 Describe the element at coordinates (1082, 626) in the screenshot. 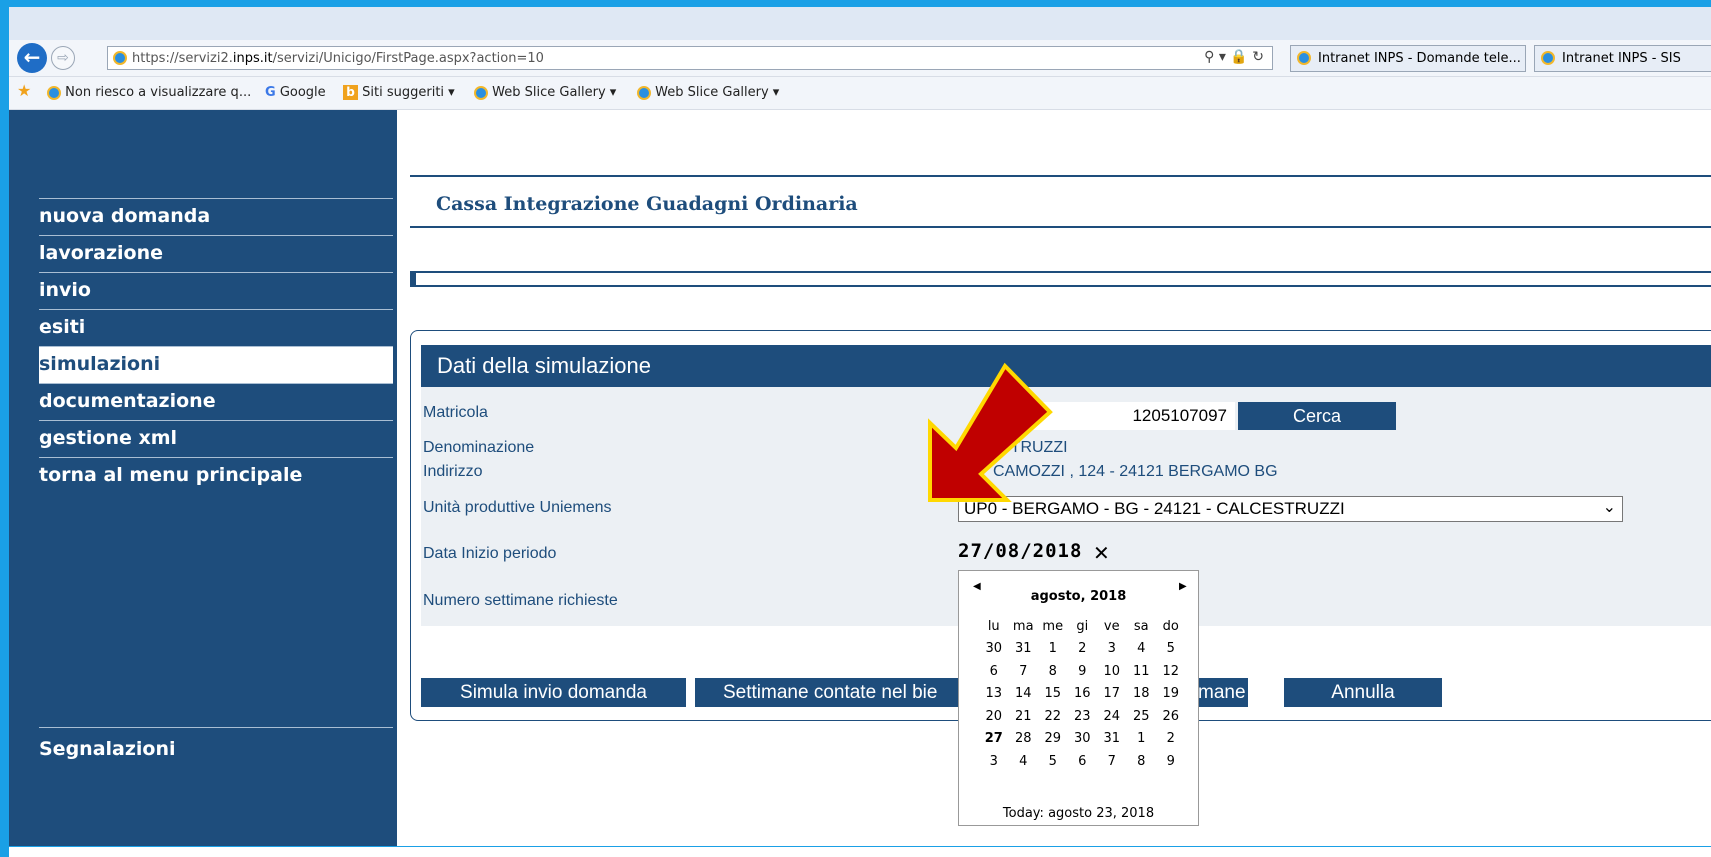

I see `weekday-label: gi` at that location.